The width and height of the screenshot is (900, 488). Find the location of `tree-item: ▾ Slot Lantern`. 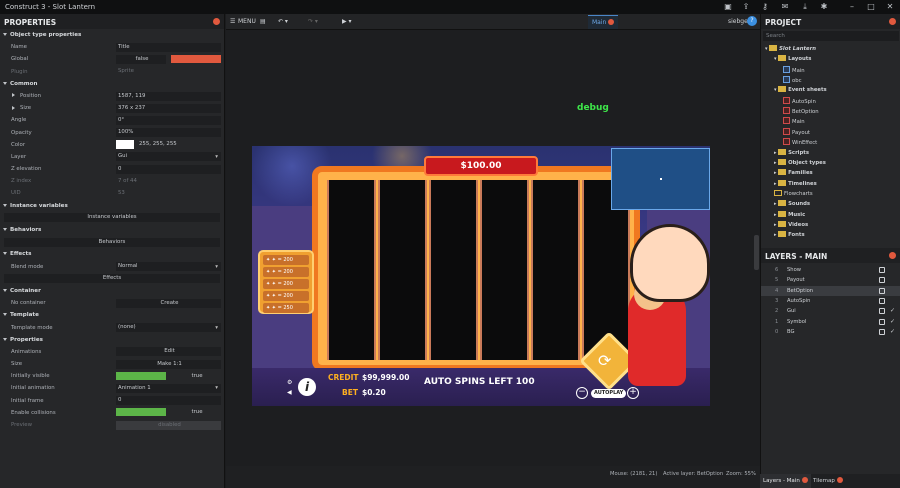

tree-item: ▾ Slot Lantern is located at coordinates (790, 49).